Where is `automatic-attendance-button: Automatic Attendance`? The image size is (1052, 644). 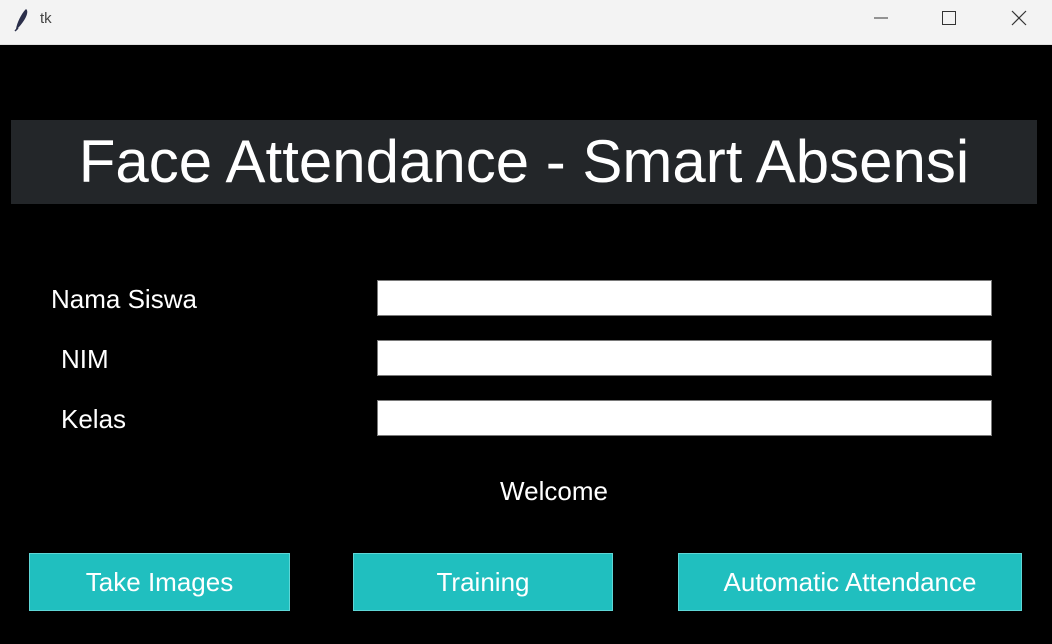 automatic-attendance-button: Automatic Attendance is located at coordinates (850, 582).